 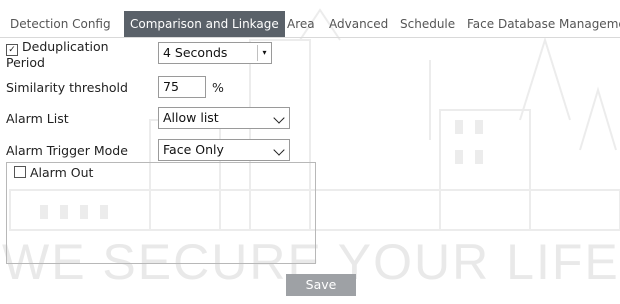 What do you see at coordinates (543, 24) in the screenshot?
I see `tab-face-database-management: Face Database Management` at bounding box center [543, 24].